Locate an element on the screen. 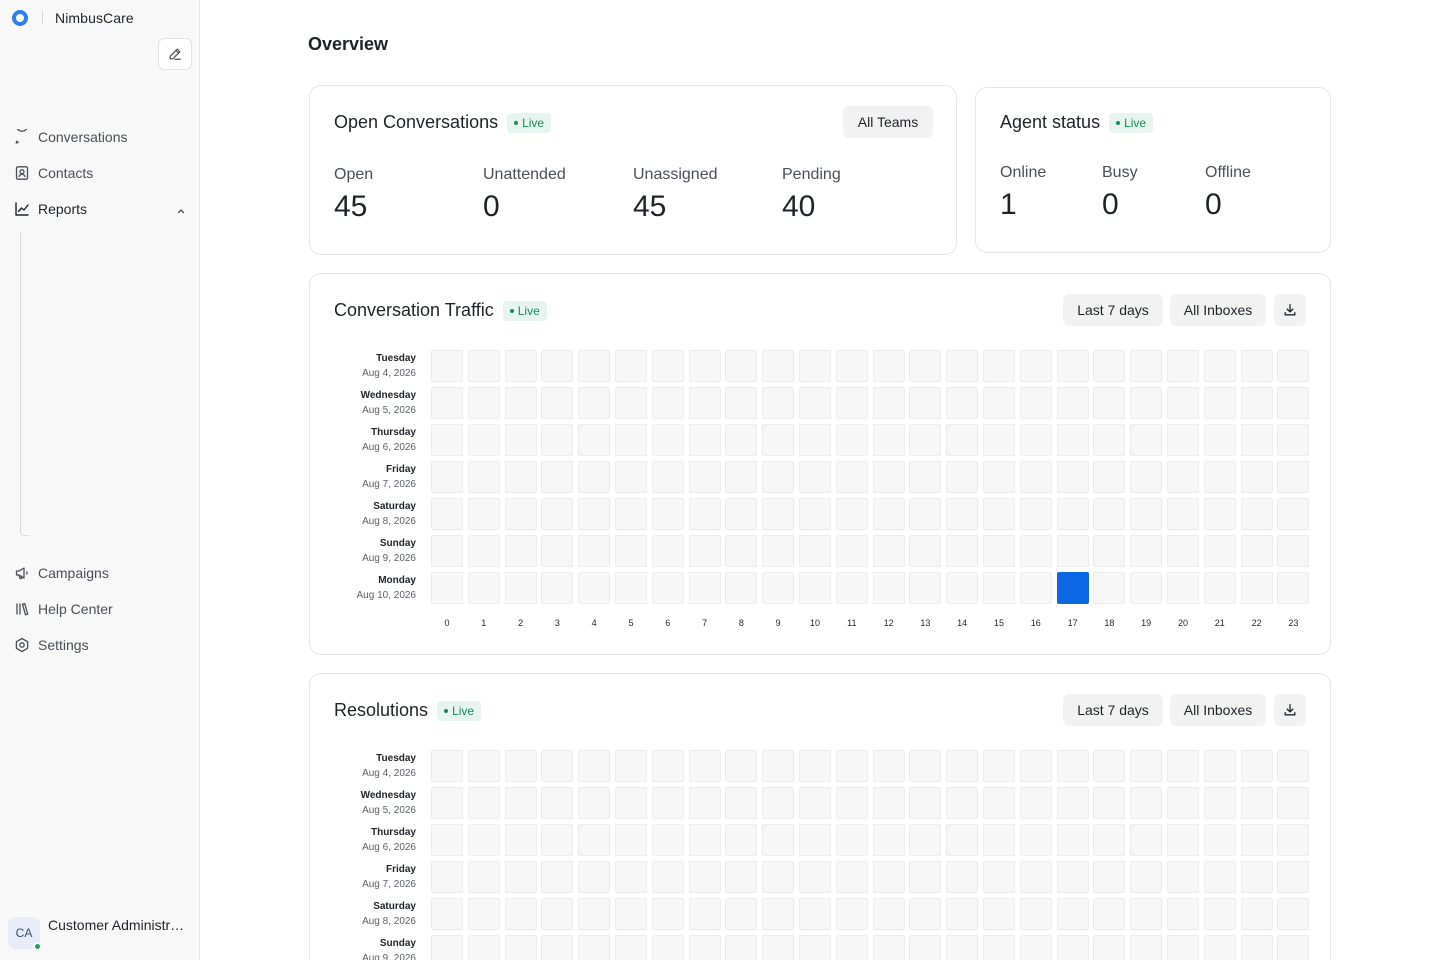 The image size is (1440, 960). sidebar-item-settings: Settings is located at coordinates (102, 645).